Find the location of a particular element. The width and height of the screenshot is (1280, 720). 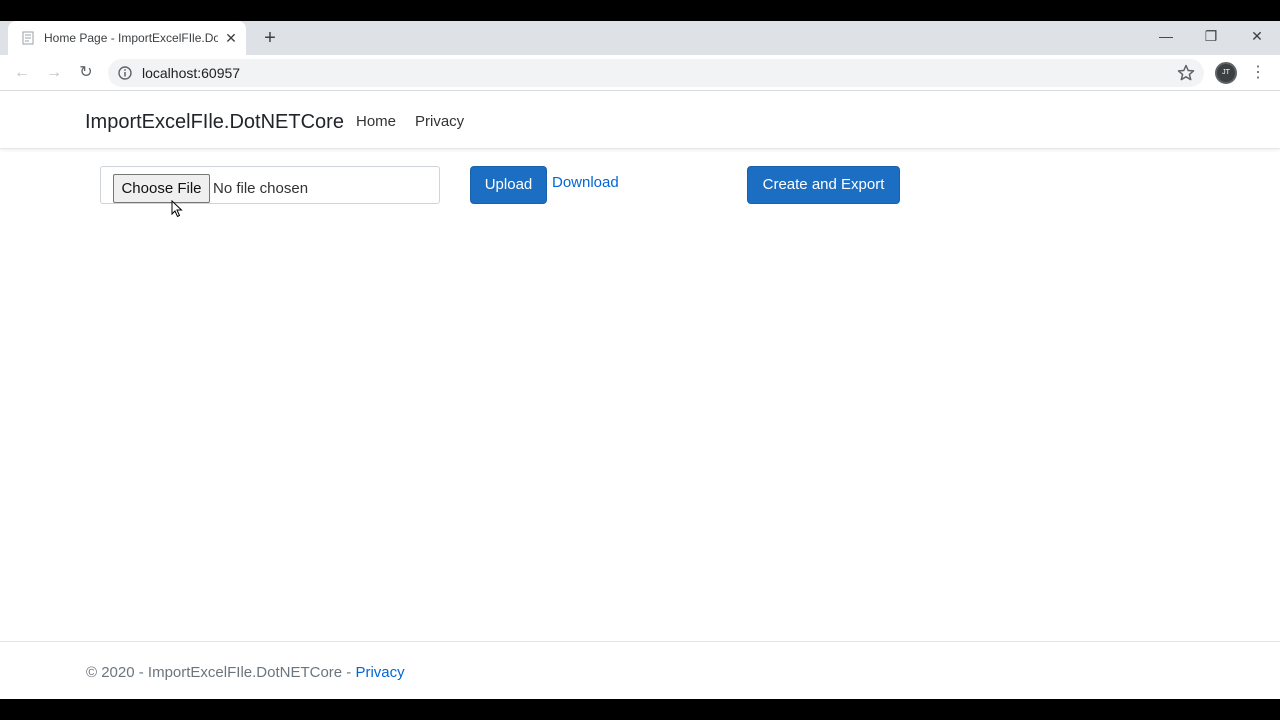

forward-button: → is located at coordinates (54, 73).